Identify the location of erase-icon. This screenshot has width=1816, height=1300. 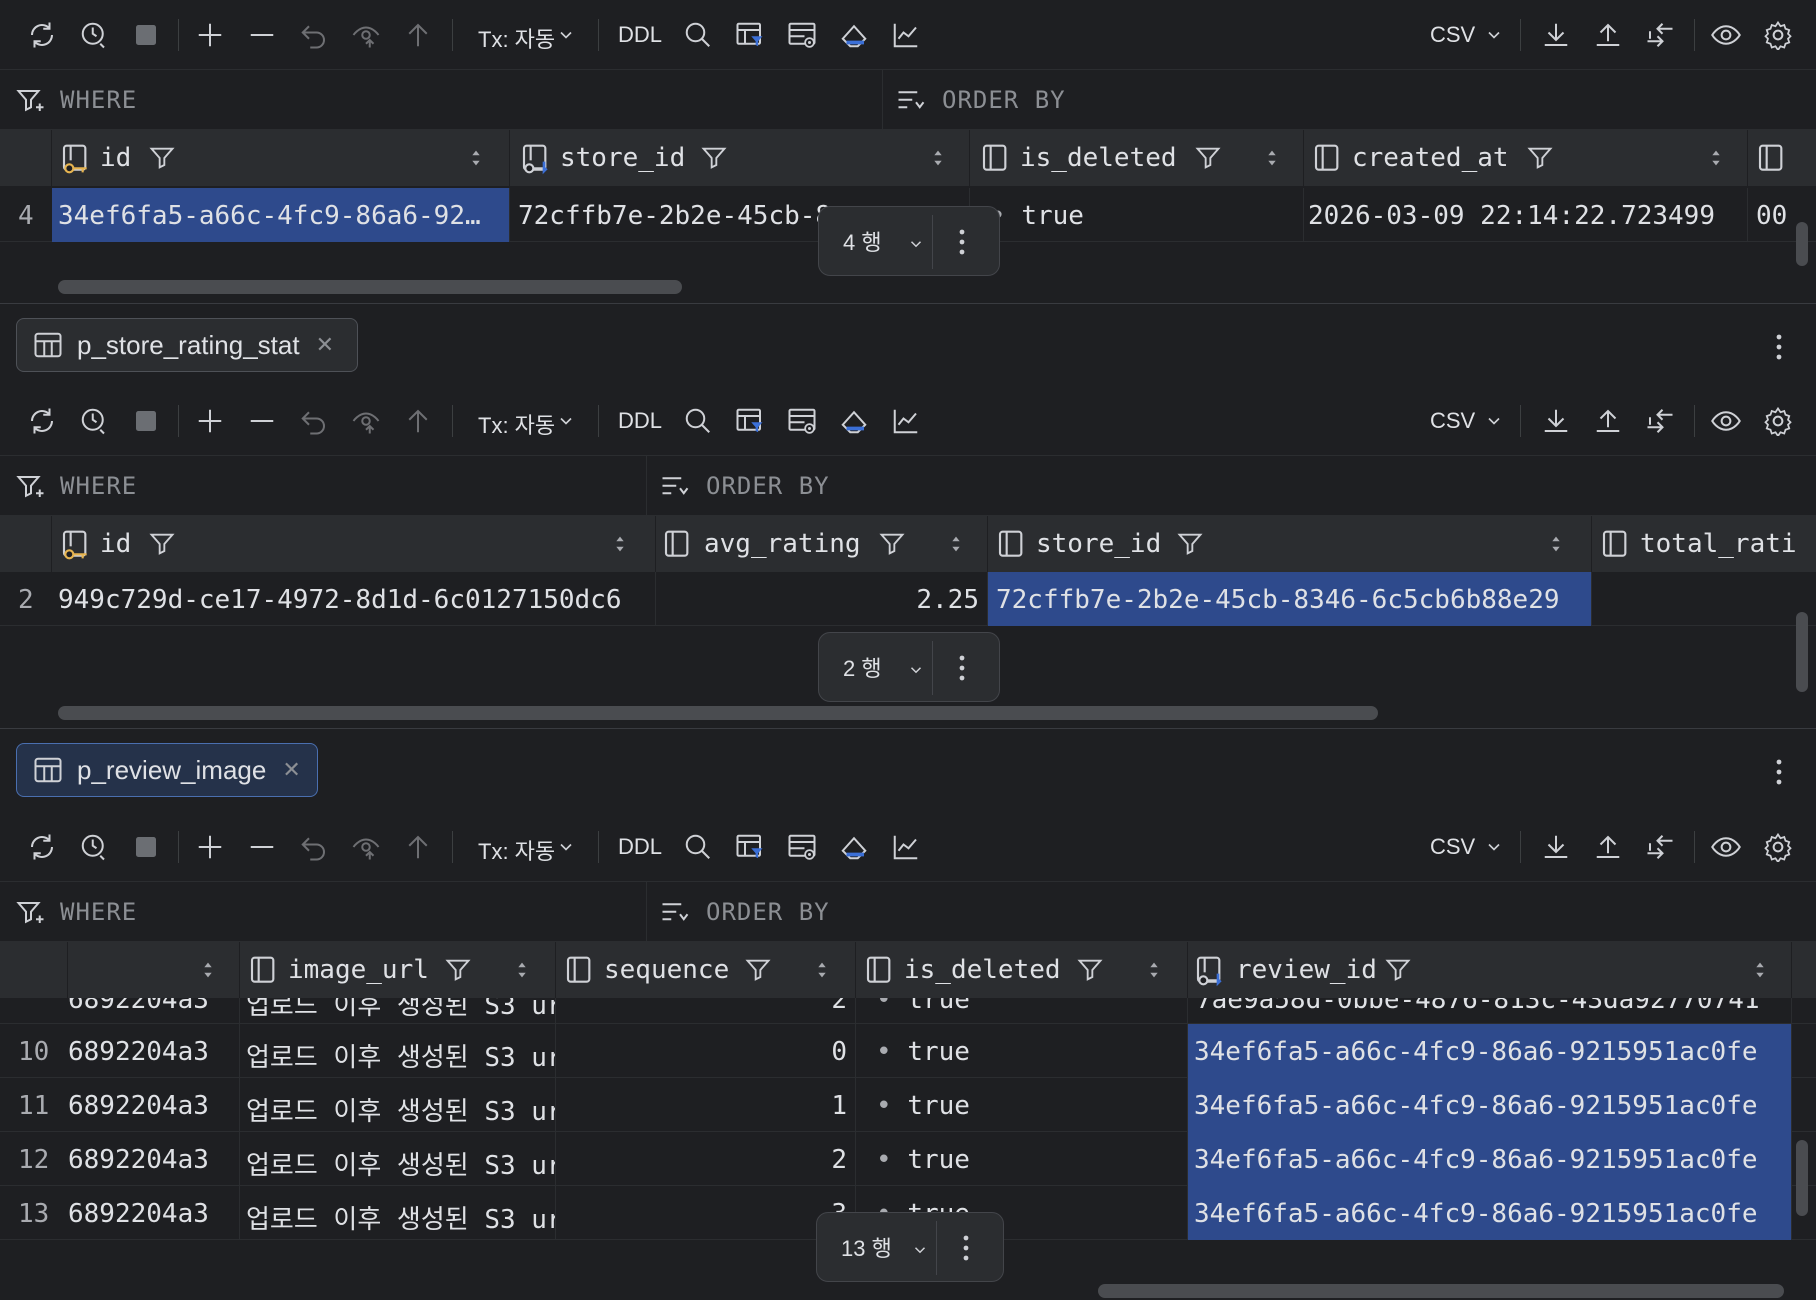
(854, 421).